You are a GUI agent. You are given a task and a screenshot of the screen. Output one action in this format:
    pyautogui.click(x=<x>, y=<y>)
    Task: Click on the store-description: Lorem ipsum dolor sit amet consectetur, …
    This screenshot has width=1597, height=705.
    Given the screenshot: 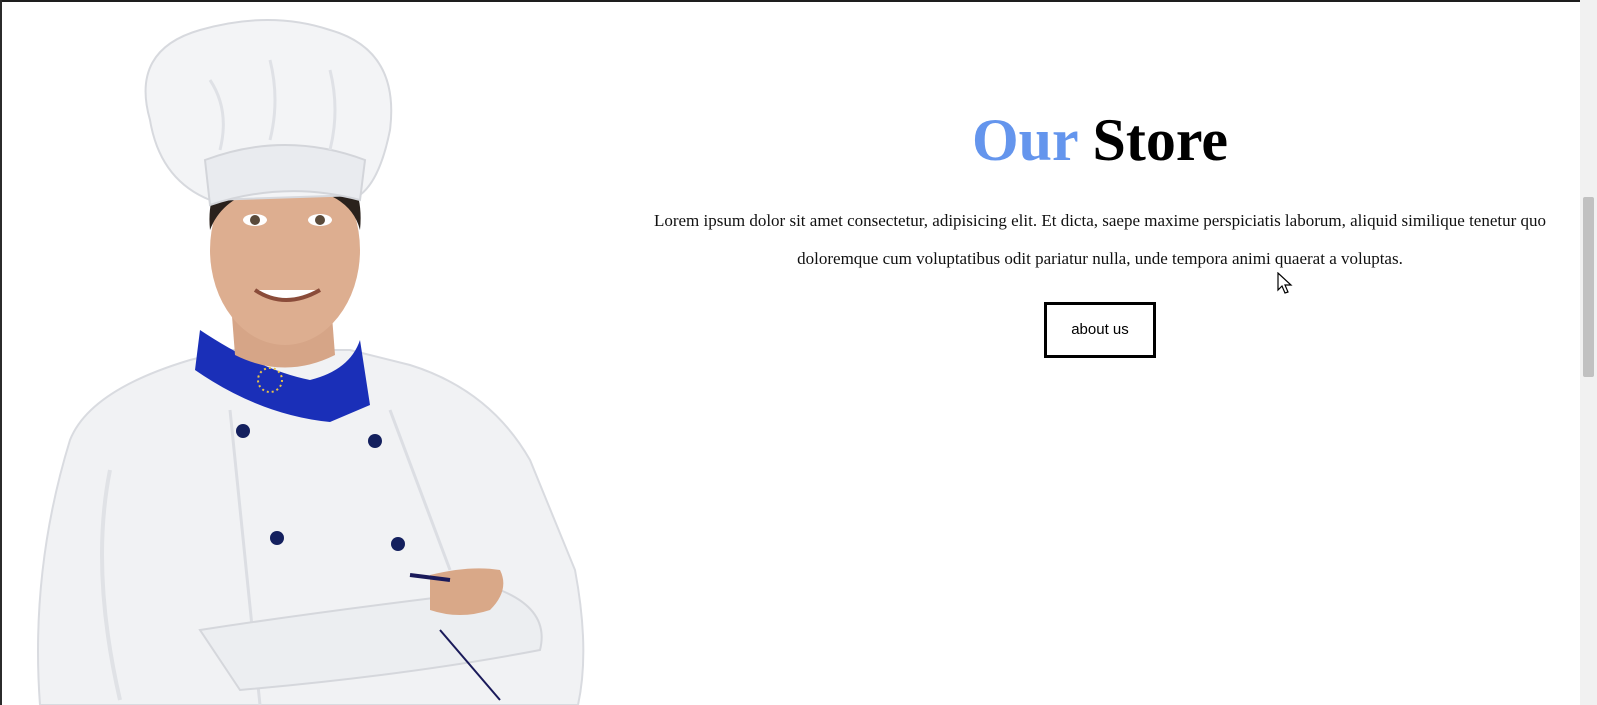 What is the action you would take?
    pyautogui.click(x=1100, y=239)
    